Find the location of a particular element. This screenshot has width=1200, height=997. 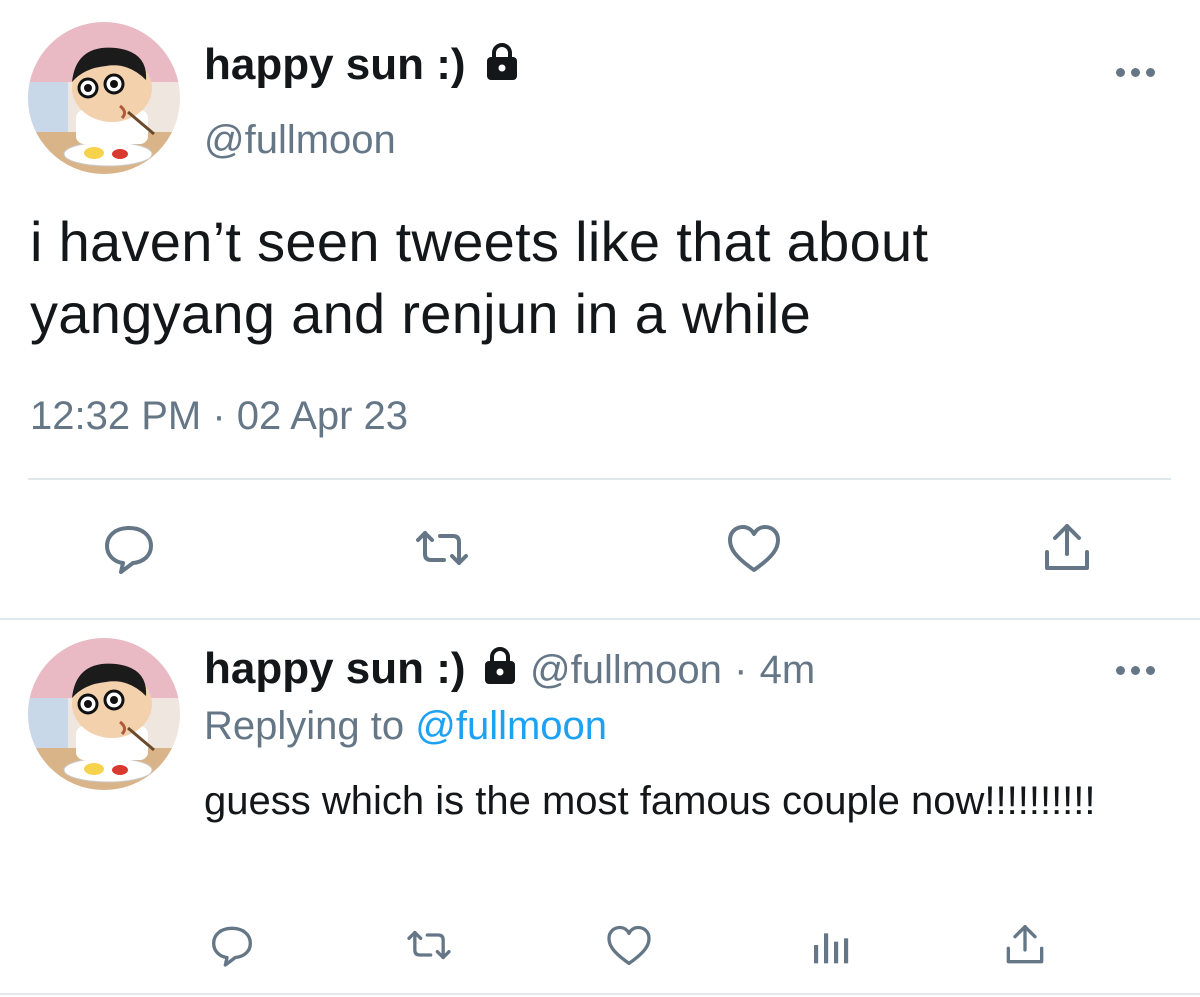

author-line: happy sun :) is located at coordinates (362, 66).